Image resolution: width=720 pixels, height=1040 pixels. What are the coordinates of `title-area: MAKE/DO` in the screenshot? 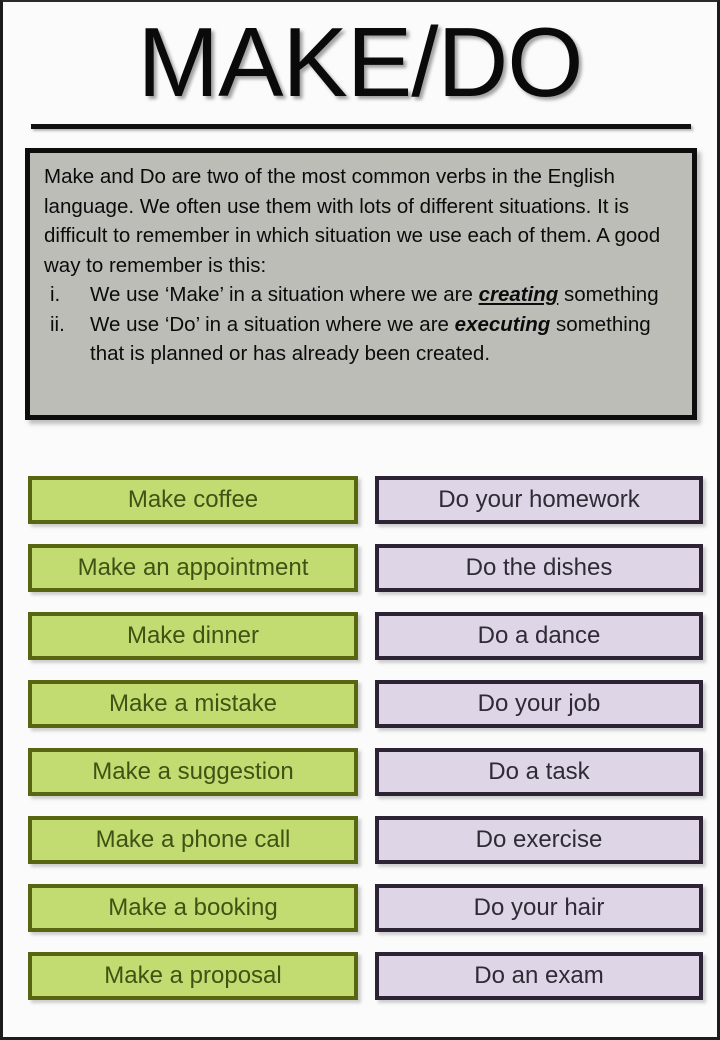 It's located at (360, 64).